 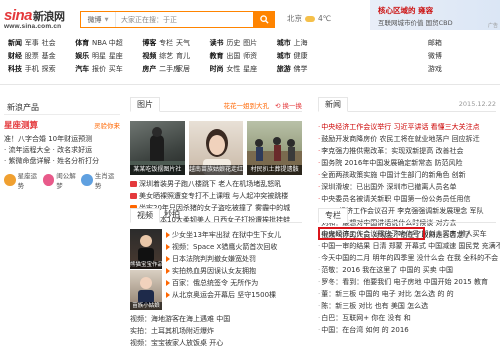 What do you see at coordinates (16, 56) in the screenshot?
I see `nav-link: 财经` at bounding box center [16, 56].